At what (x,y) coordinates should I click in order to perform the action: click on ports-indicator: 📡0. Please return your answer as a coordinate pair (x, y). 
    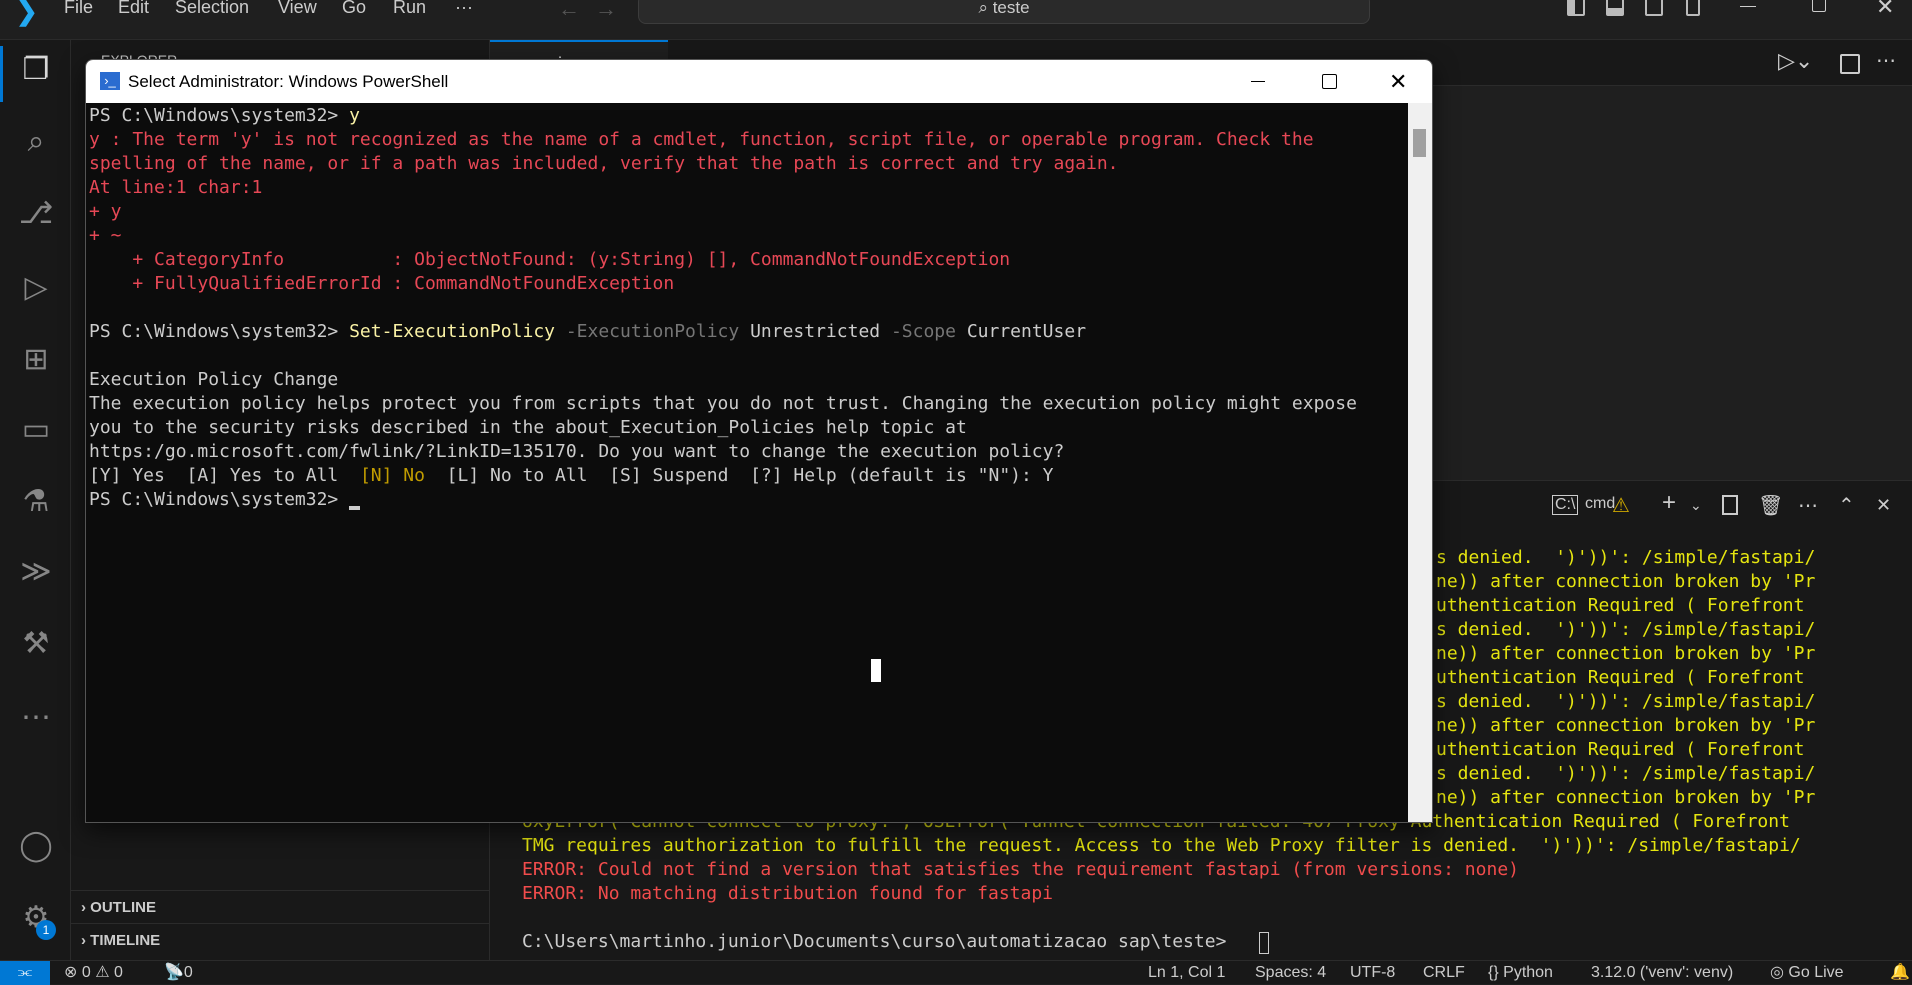
    Looking at the image, I should click on (178, 972).